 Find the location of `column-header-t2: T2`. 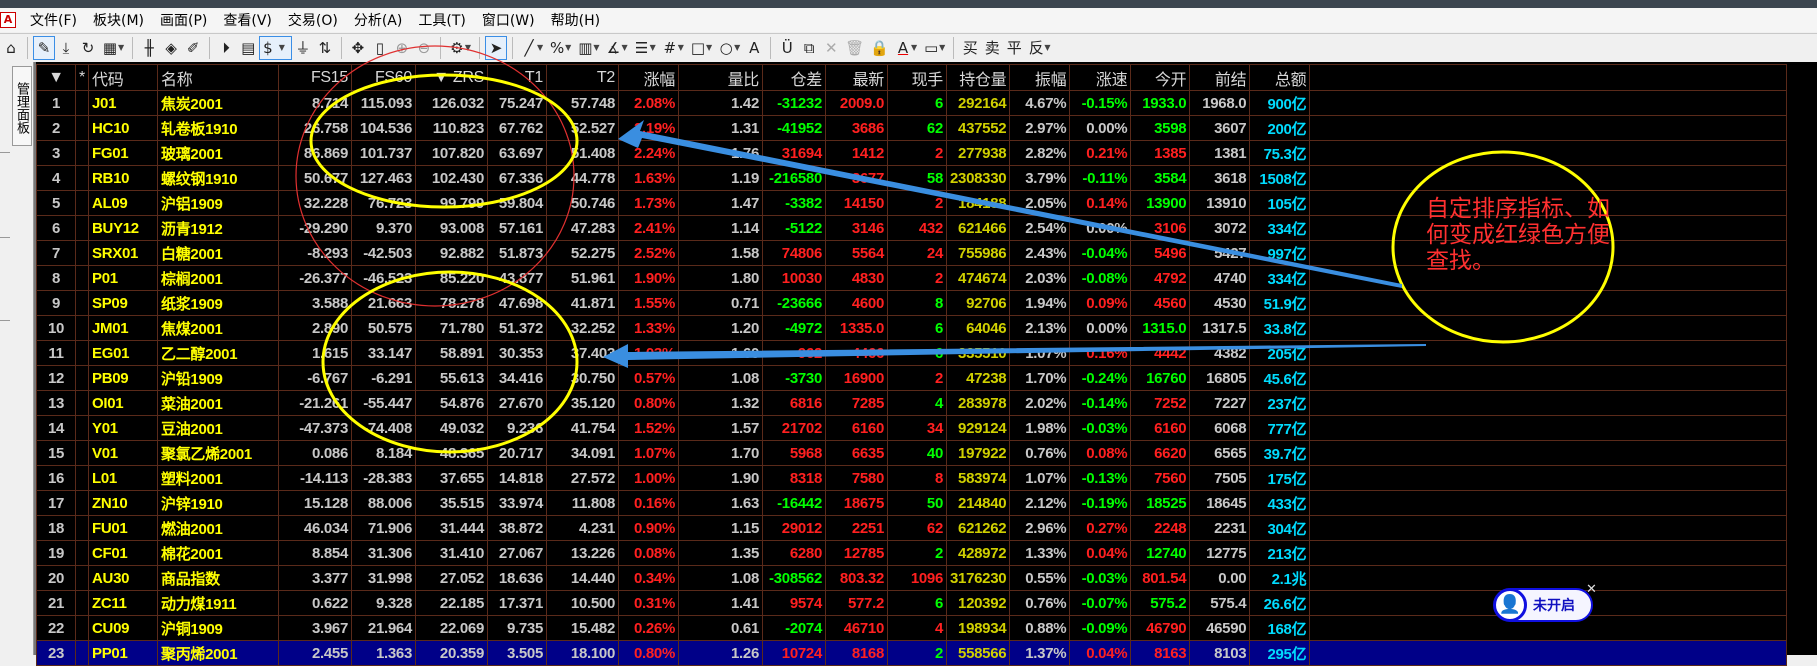

column-header-t2: T2 is located at coordinates (582, 77).